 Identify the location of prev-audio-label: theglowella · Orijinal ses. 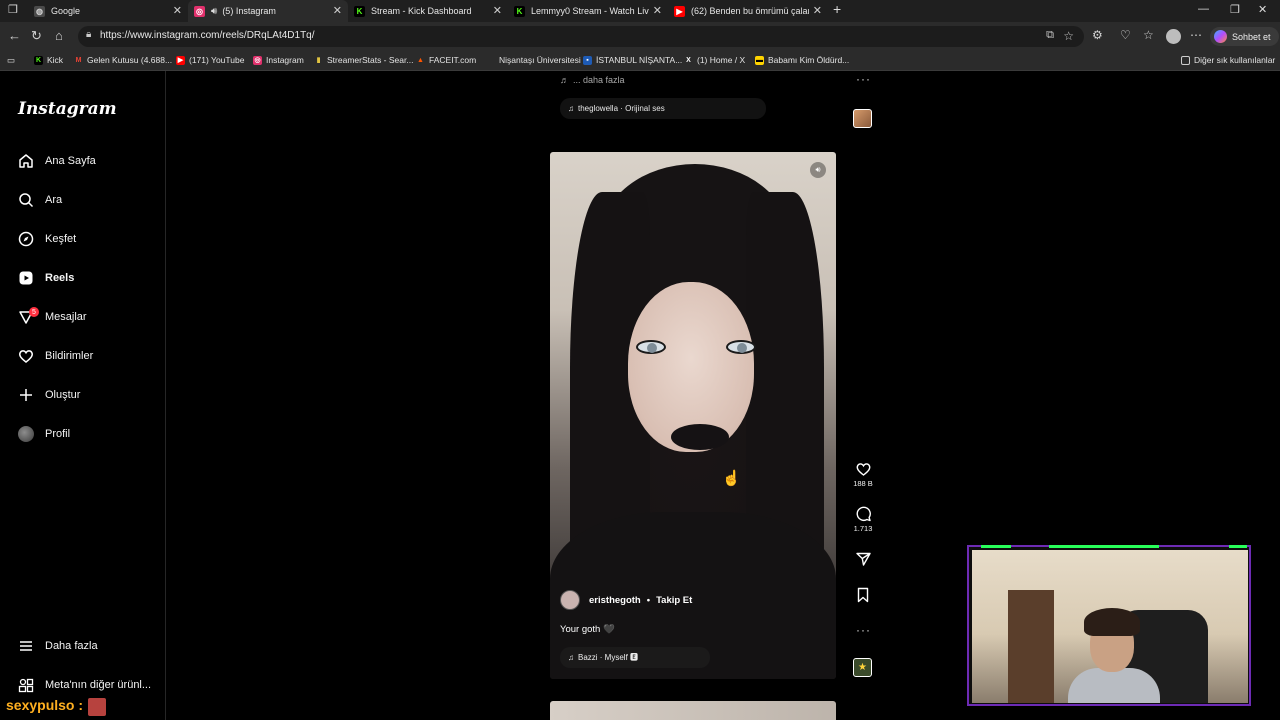
(621, 108).